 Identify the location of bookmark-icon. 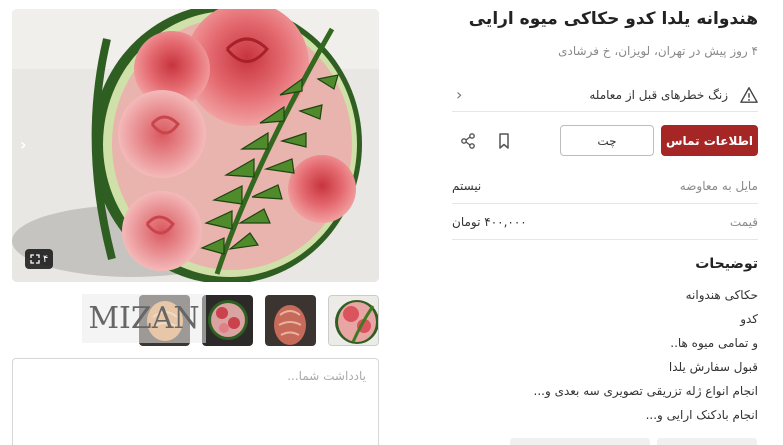
(504, 141).